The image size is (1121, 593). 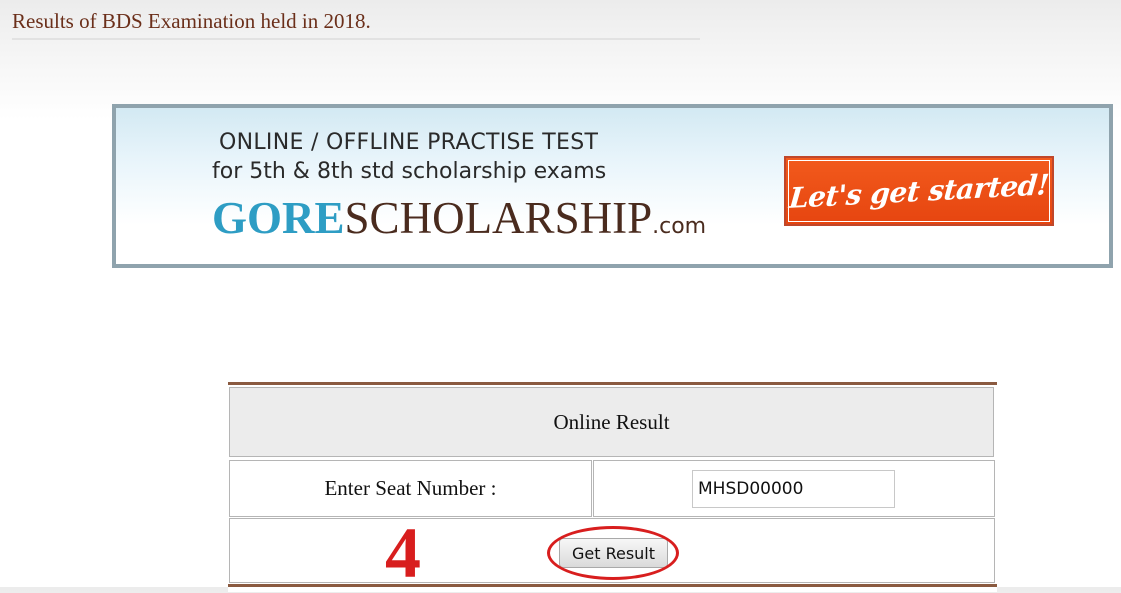 I want to click on brand-logo-suffix: .com, so click(x=679, y=226).